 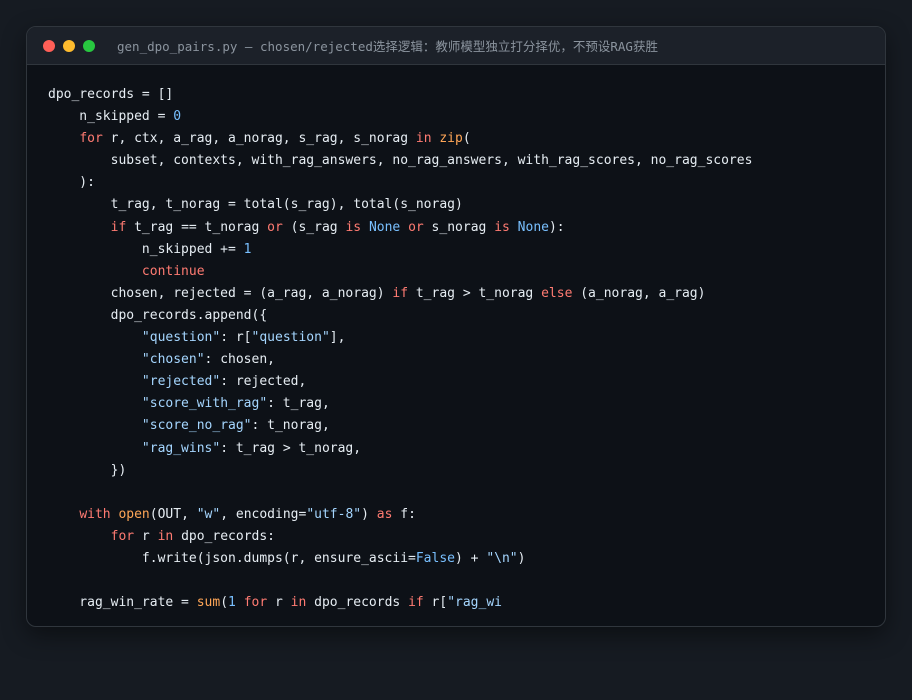 I want to click on code-token: n_skipped =, so click(x=111, y=117).